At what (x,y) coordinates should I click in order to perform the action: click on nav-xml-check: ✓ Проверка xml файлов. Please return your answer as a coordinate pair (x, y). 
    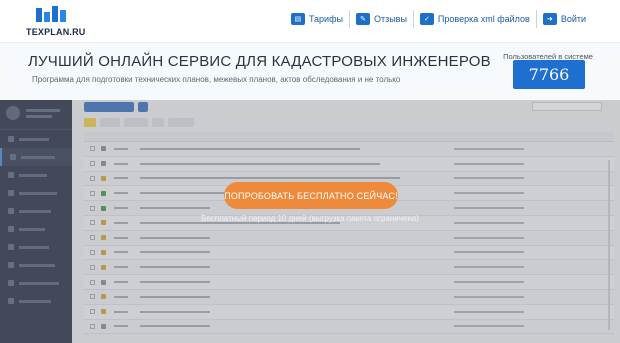
    Looking at the image, I should click on (475, 19).